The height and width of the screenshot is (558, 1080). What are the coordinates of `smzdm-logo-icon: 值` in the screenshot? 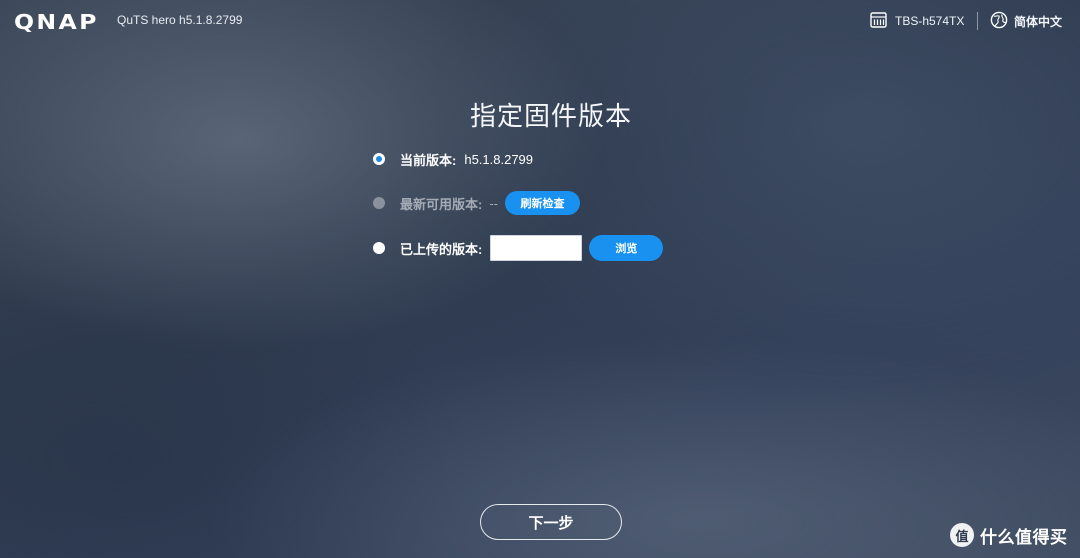 It's located at (962, 535).